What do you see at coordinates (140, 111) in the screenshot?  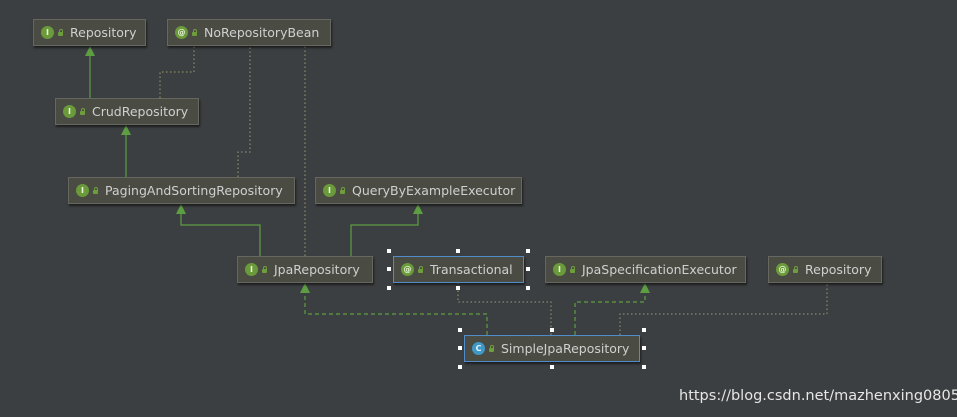 I see `node-label: CrudRepository` at bounding box center [140, 111].